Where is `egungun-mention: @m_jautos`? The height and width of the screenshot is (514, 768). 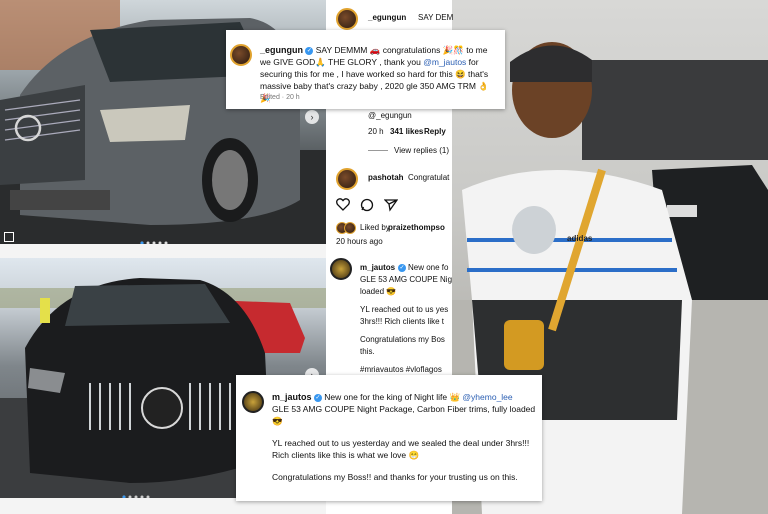 egungun-mention: @m_jautos is located at coordinates (444, 62).